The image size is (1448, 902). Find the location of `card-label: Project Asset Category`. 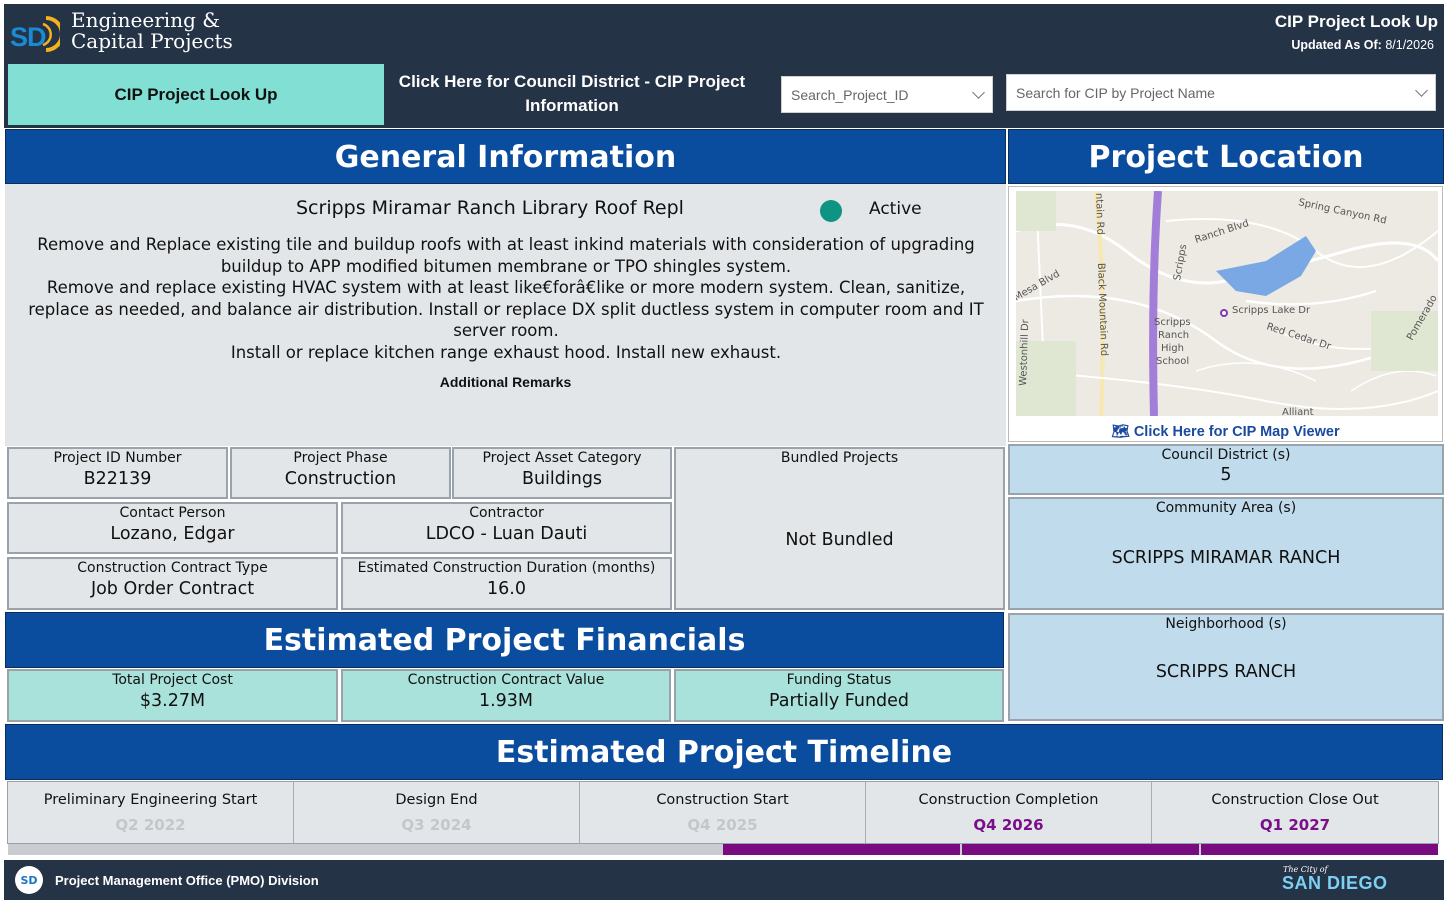

card-label: Project Asset Category is located at coordinates (562, 458).